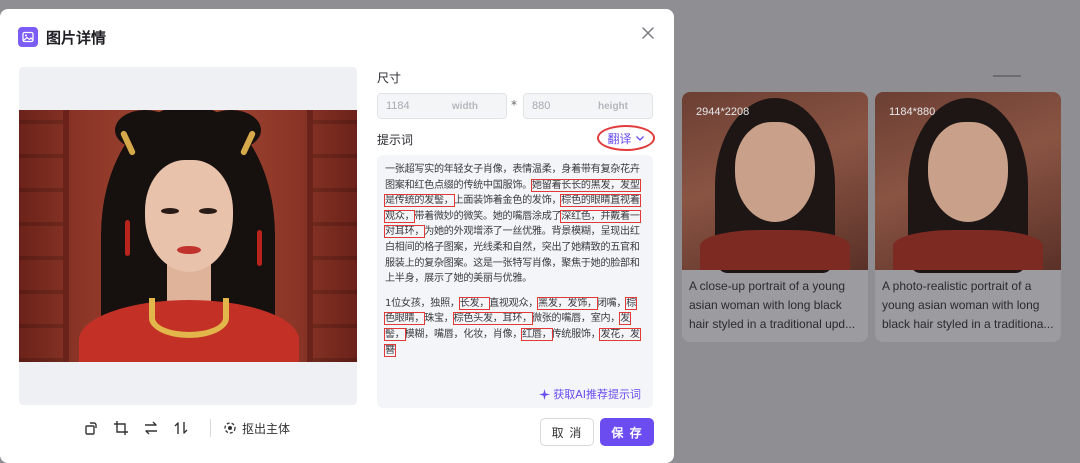  Describe the element at coordinates (395, 140) in the screenshot. I see `prompt-label: 提示词` at that location.